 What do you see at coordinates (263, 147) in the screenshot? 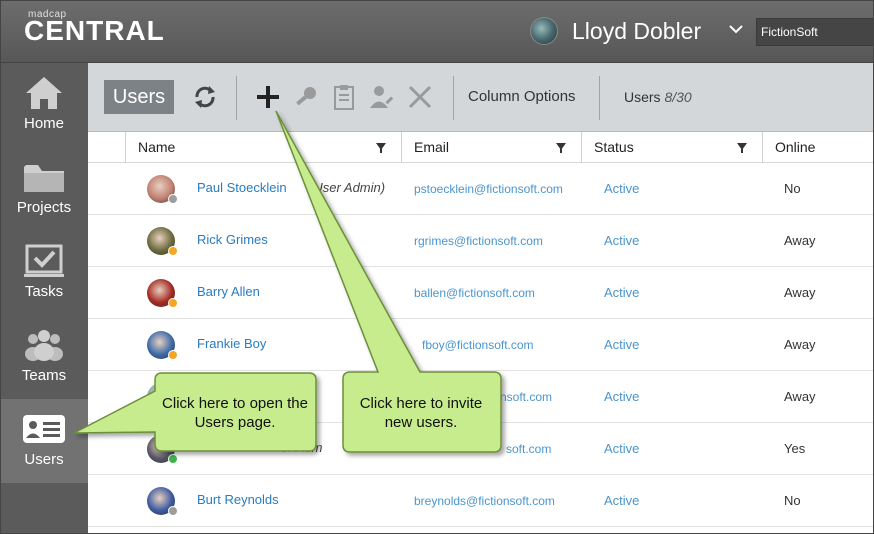
I see `column-header-name: Name` at bounding box center [263, 147].